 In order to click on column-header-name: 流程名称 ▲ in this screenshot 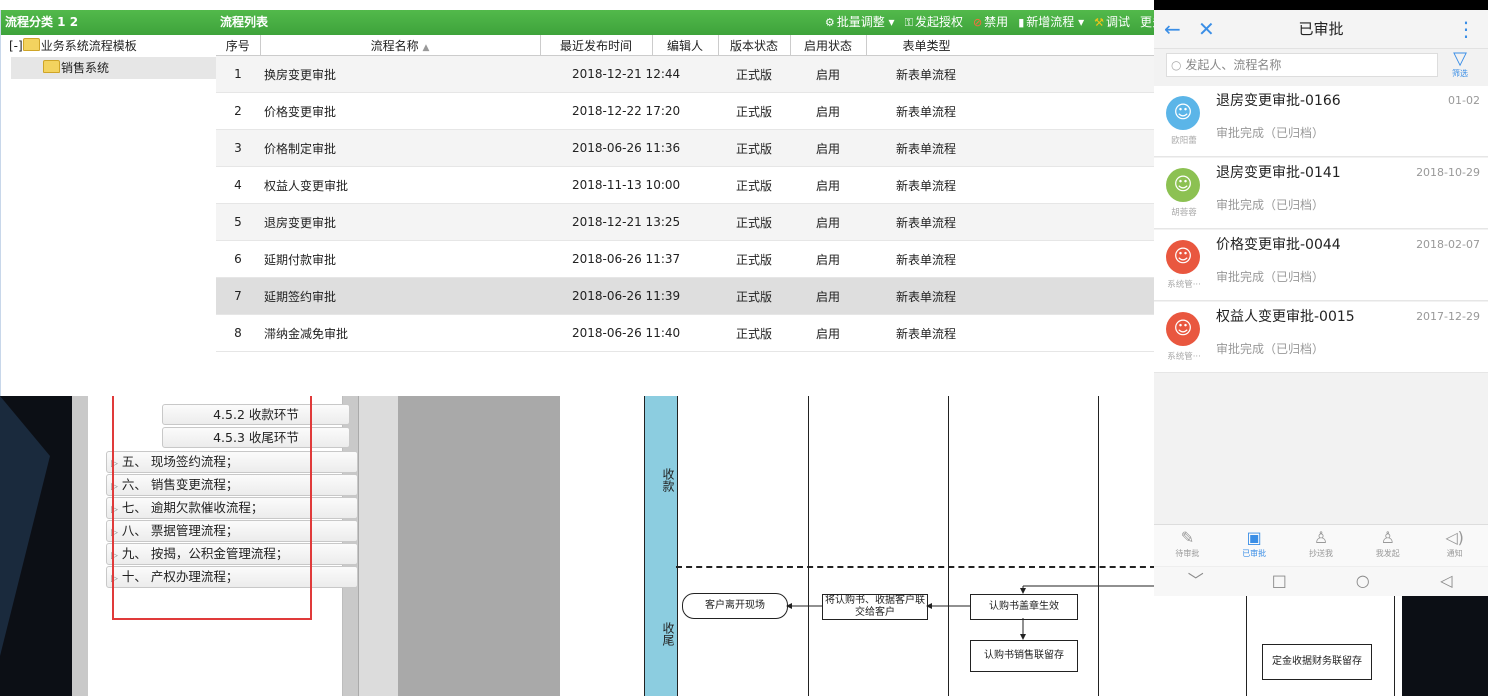, I will do `click(400, 45)`.